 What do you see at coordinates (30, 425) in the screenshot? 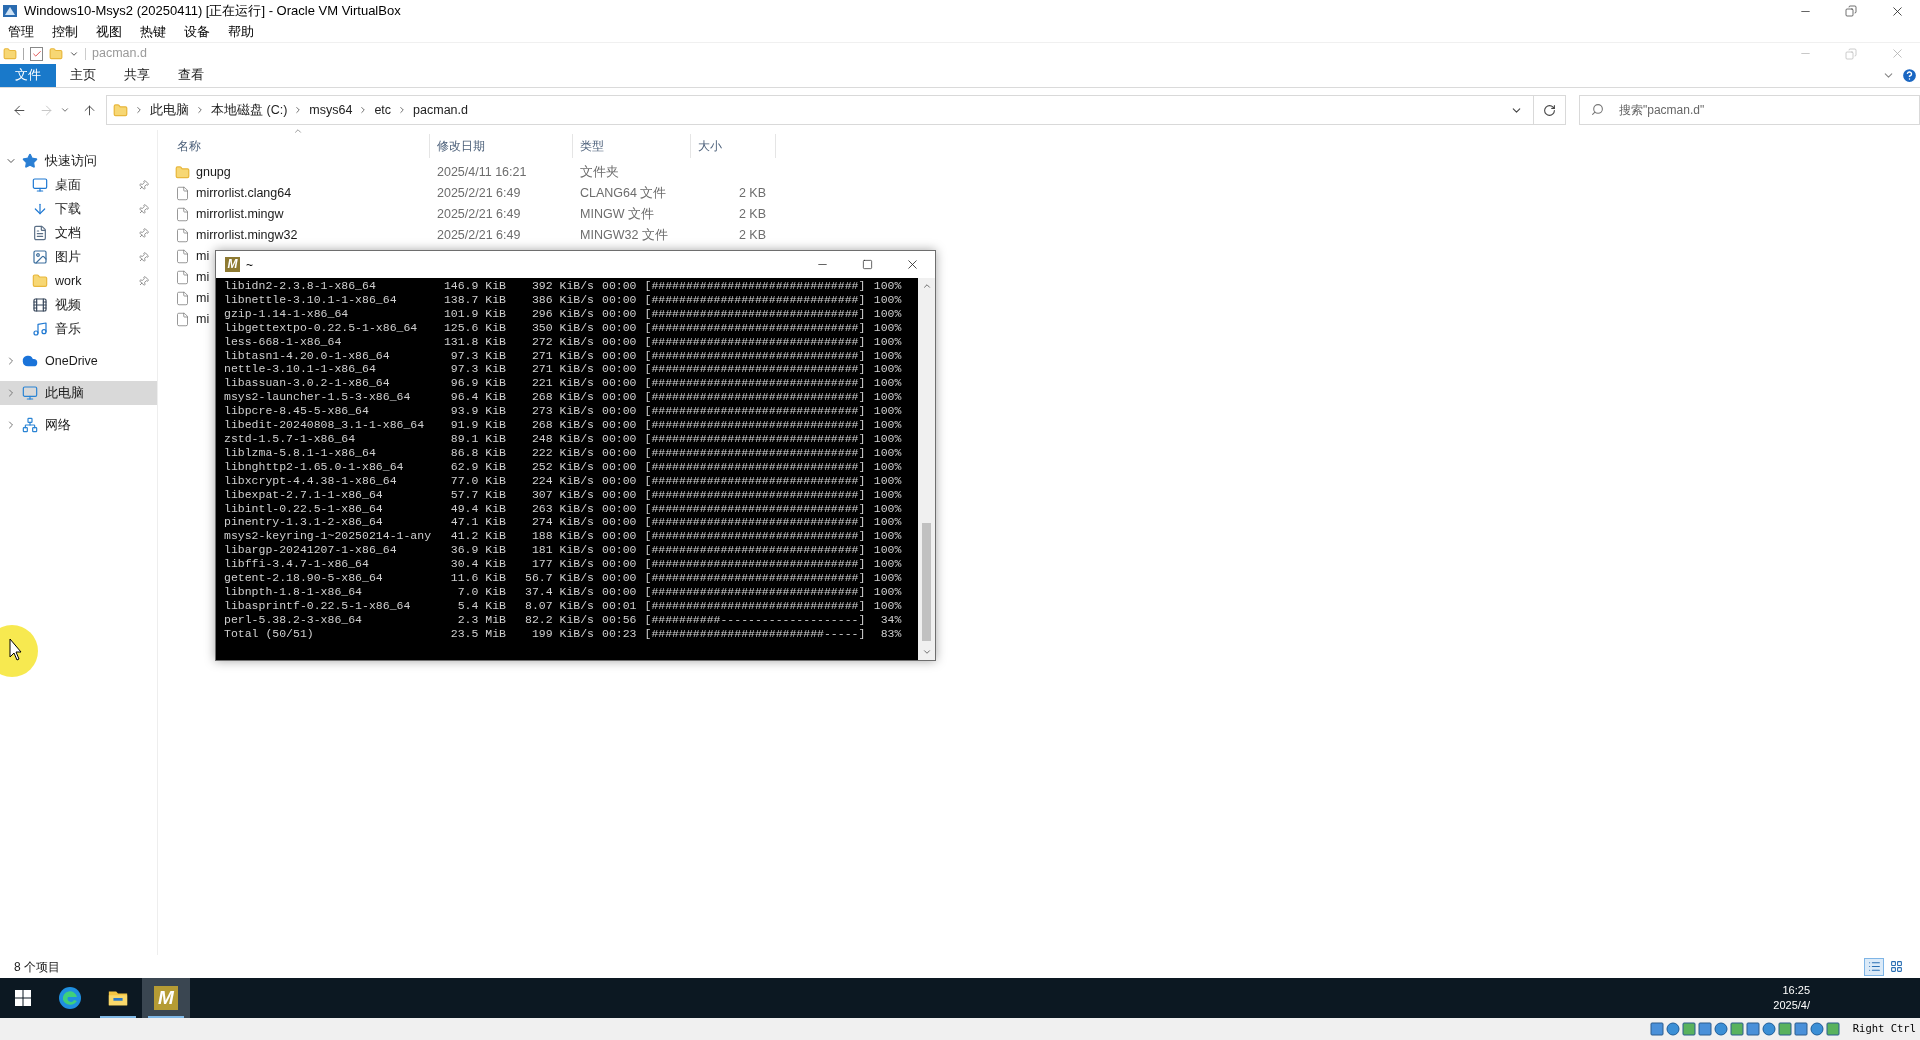
I see `network-icon` at bounding box center [30, 425].